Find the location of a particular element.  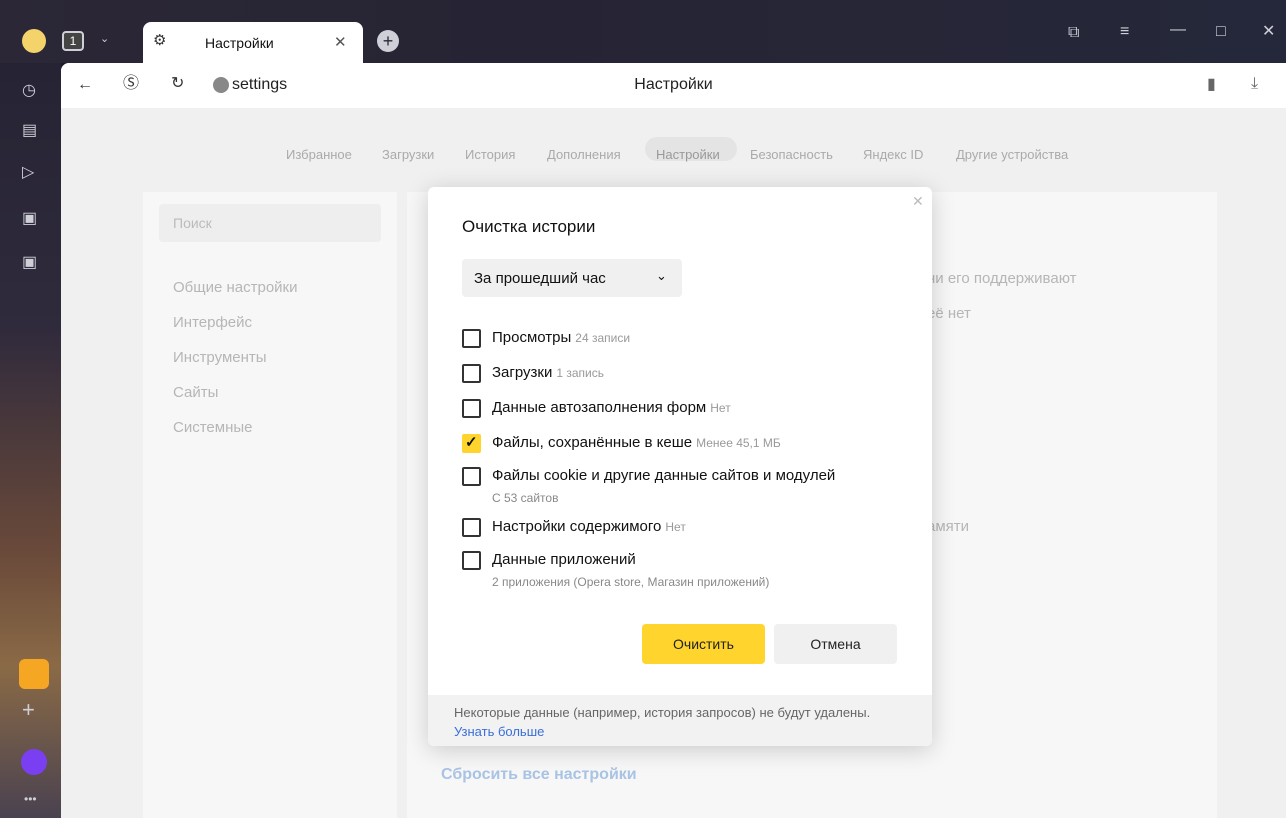

checkbox-checked: ✓ is located at coordinates (471, 443).